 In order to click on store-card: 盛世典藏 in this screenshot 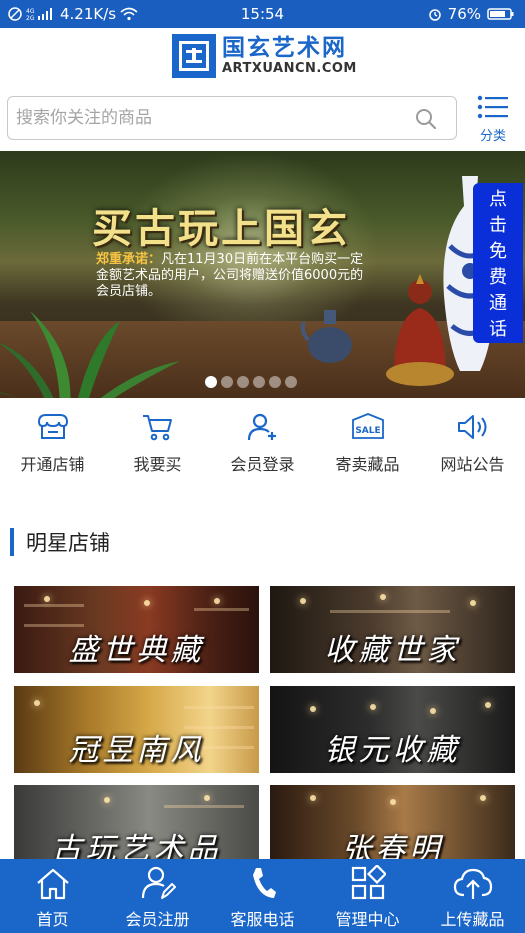, I will do `click(136, 629)`.